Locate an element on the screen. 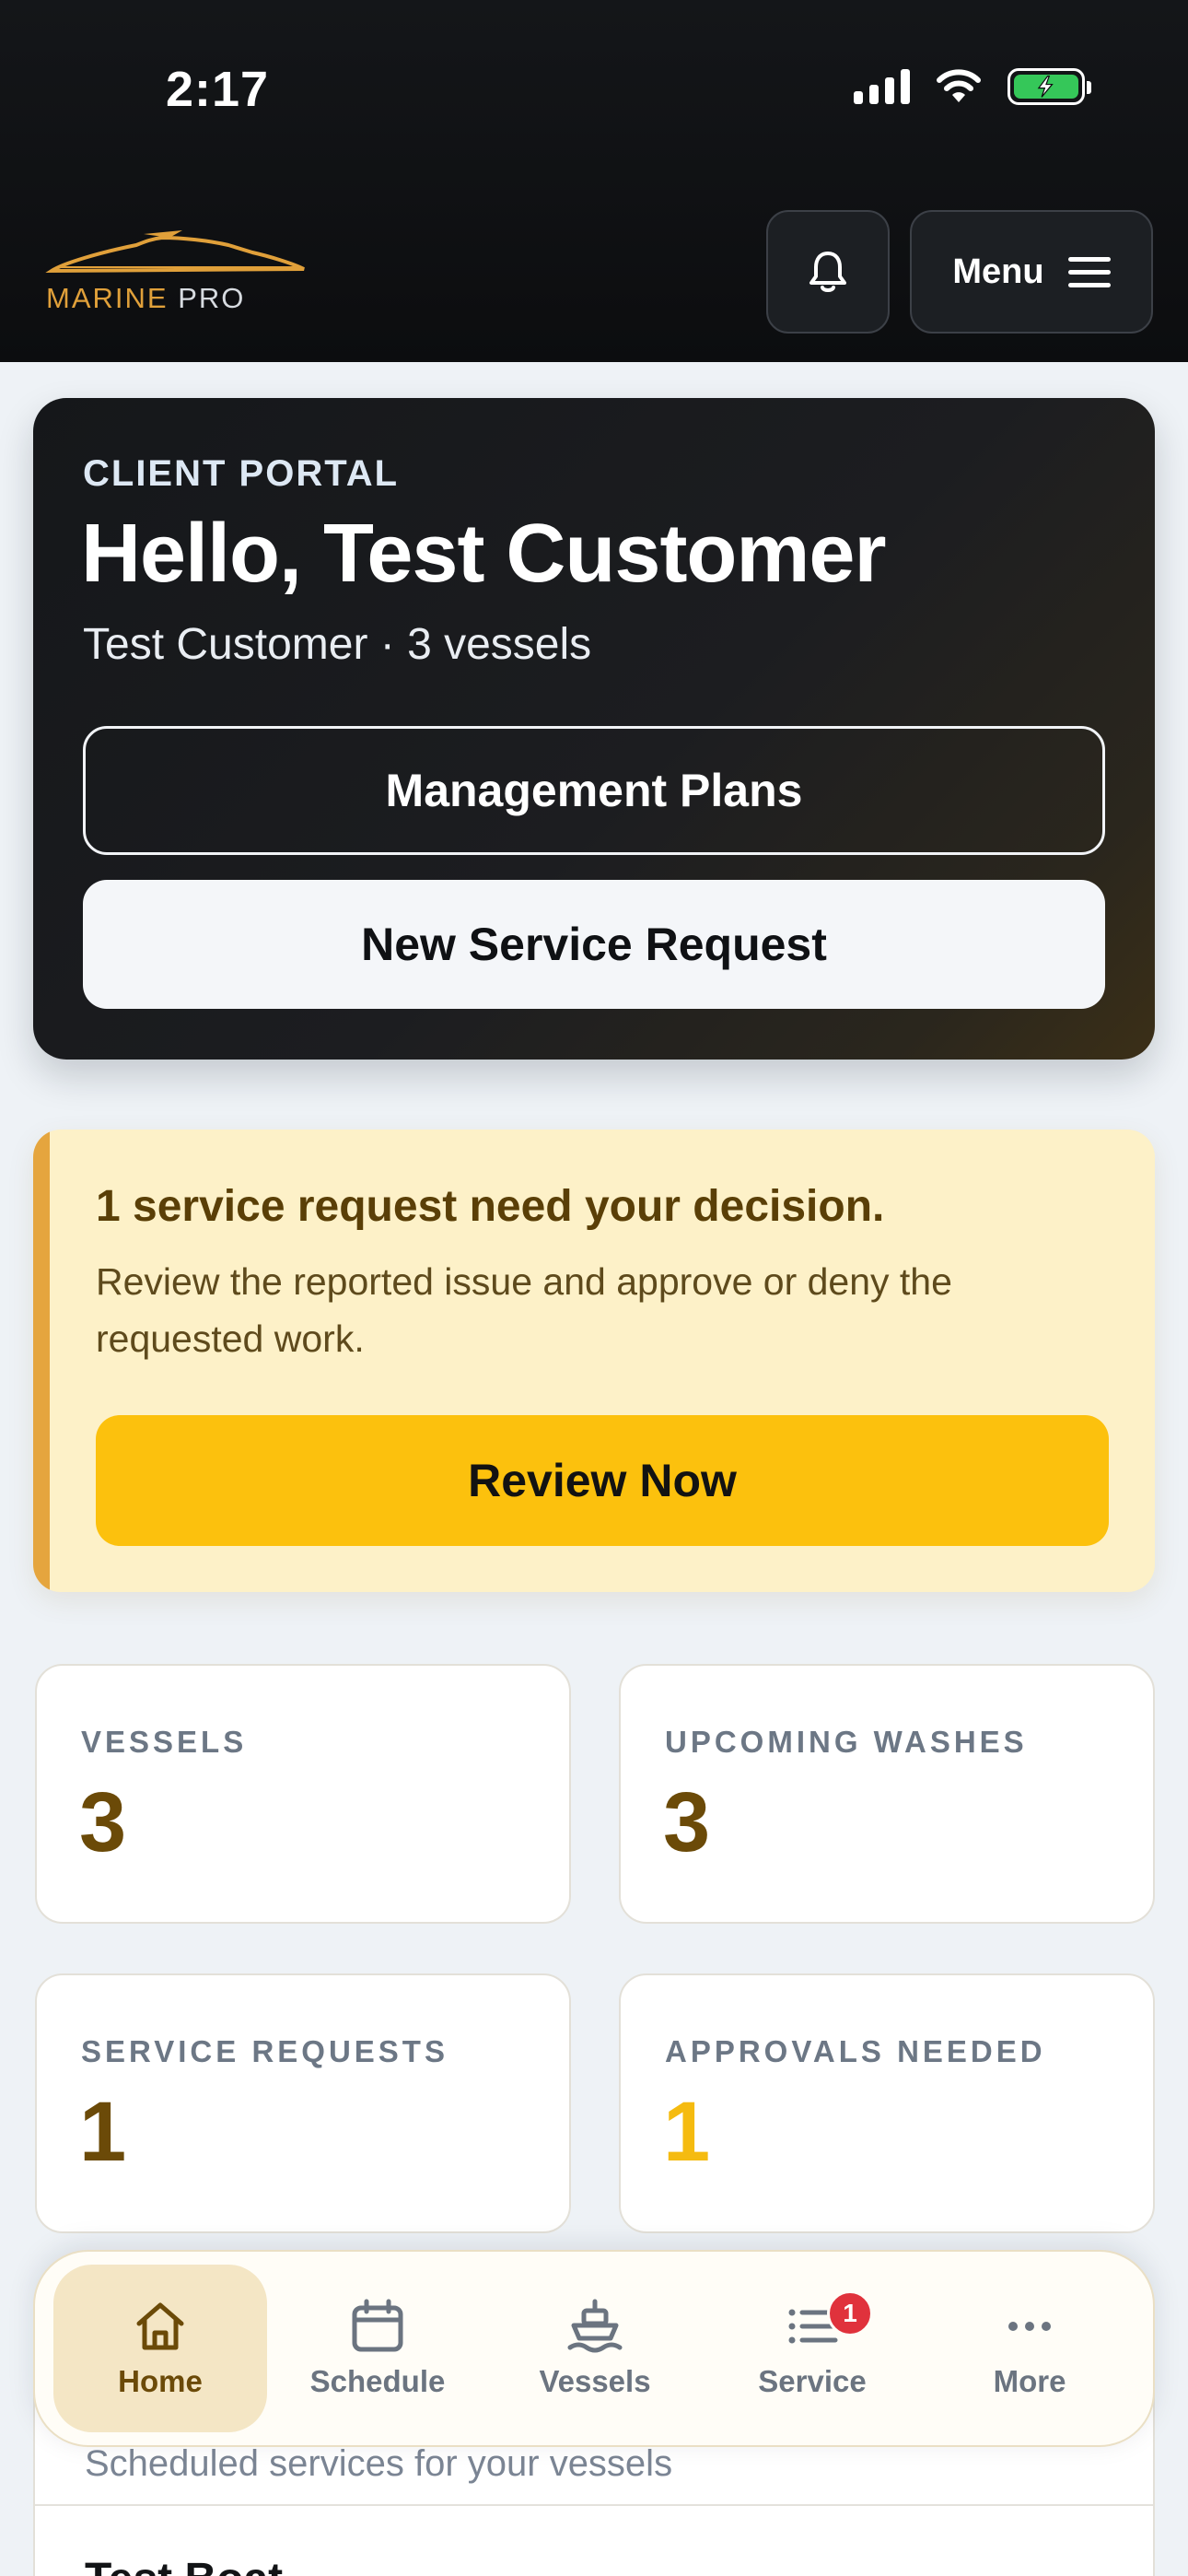 The width and height of the screenshot is (1188, 2576). stat-card-vessels: VESSELS 3 is located at coordinates (303, 1794).